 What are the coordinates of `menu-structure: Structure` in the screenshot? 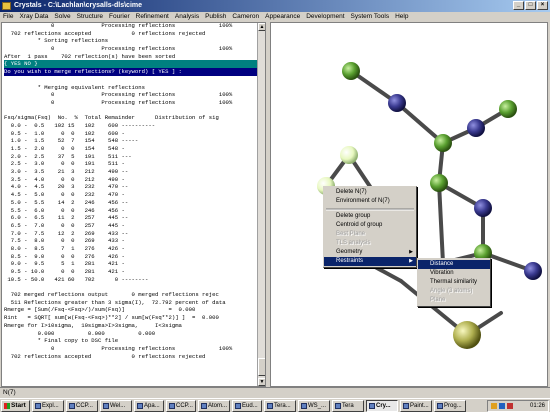 It's located at (90, 17).